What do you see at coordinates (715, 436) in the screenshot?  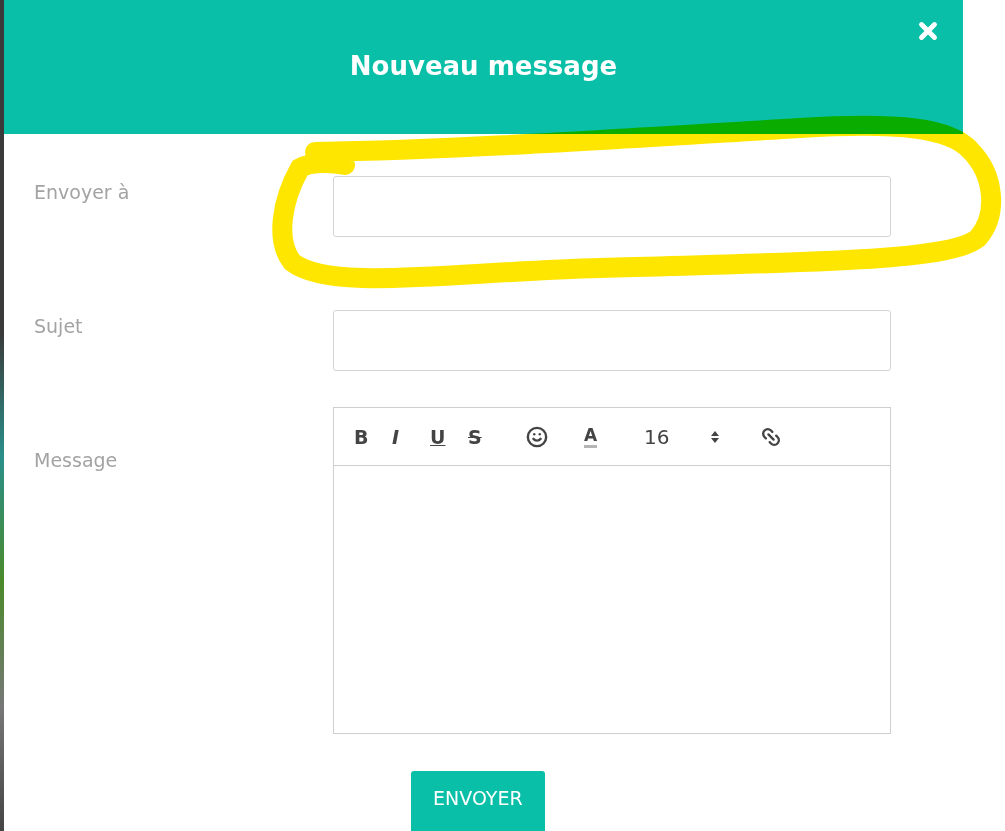 I see `up-down-icon` at bounding box center [715, 436].